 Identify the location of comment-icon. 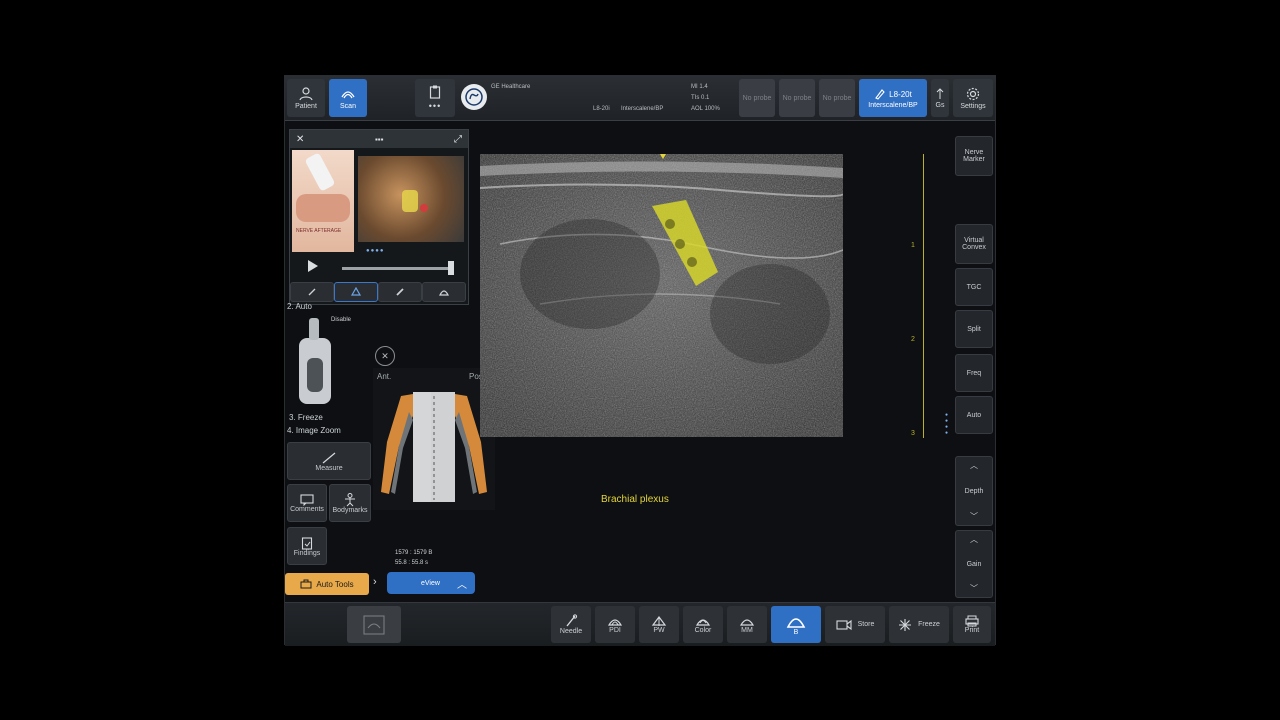
(307, 499).